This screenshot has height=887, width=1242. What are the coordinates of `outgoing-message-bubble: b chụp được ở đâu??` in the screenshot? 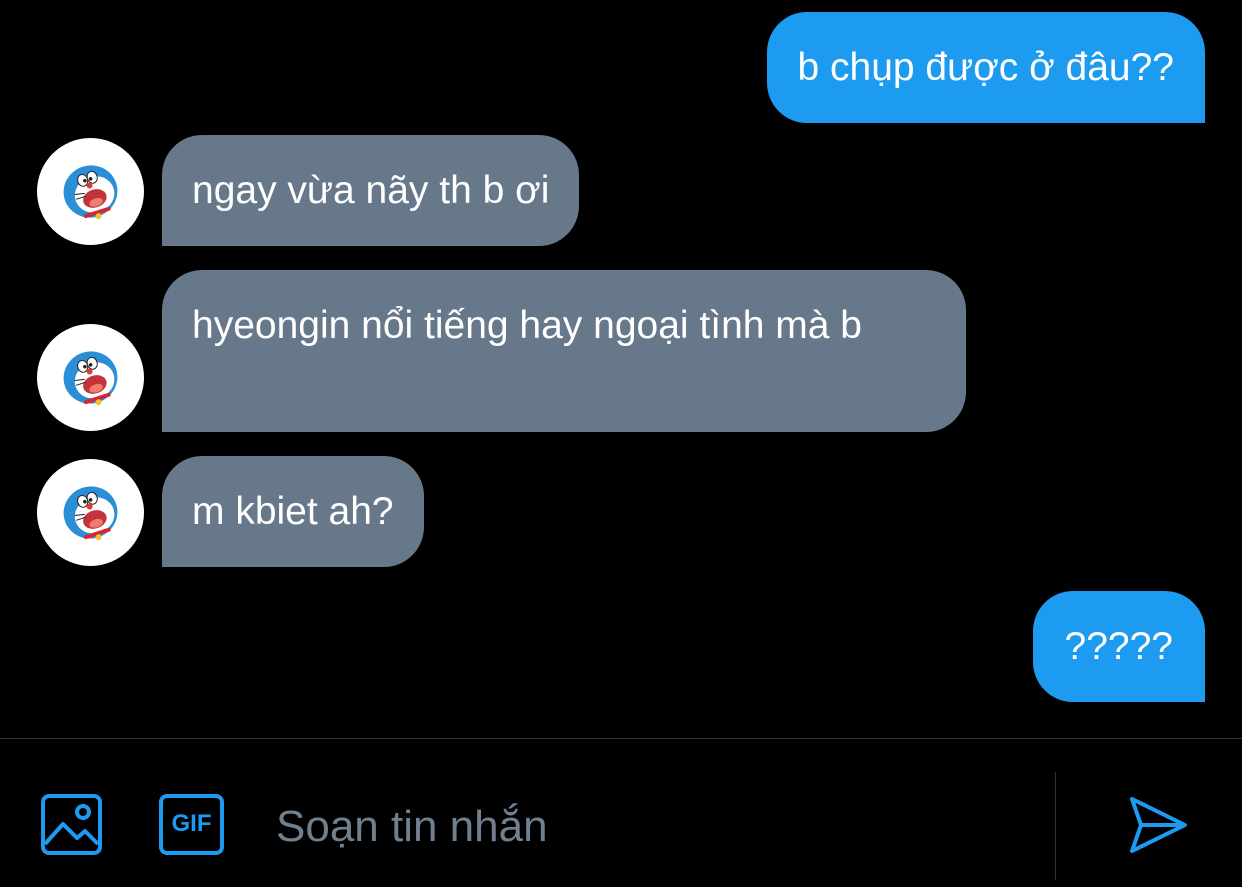 It's located at (985, 67).